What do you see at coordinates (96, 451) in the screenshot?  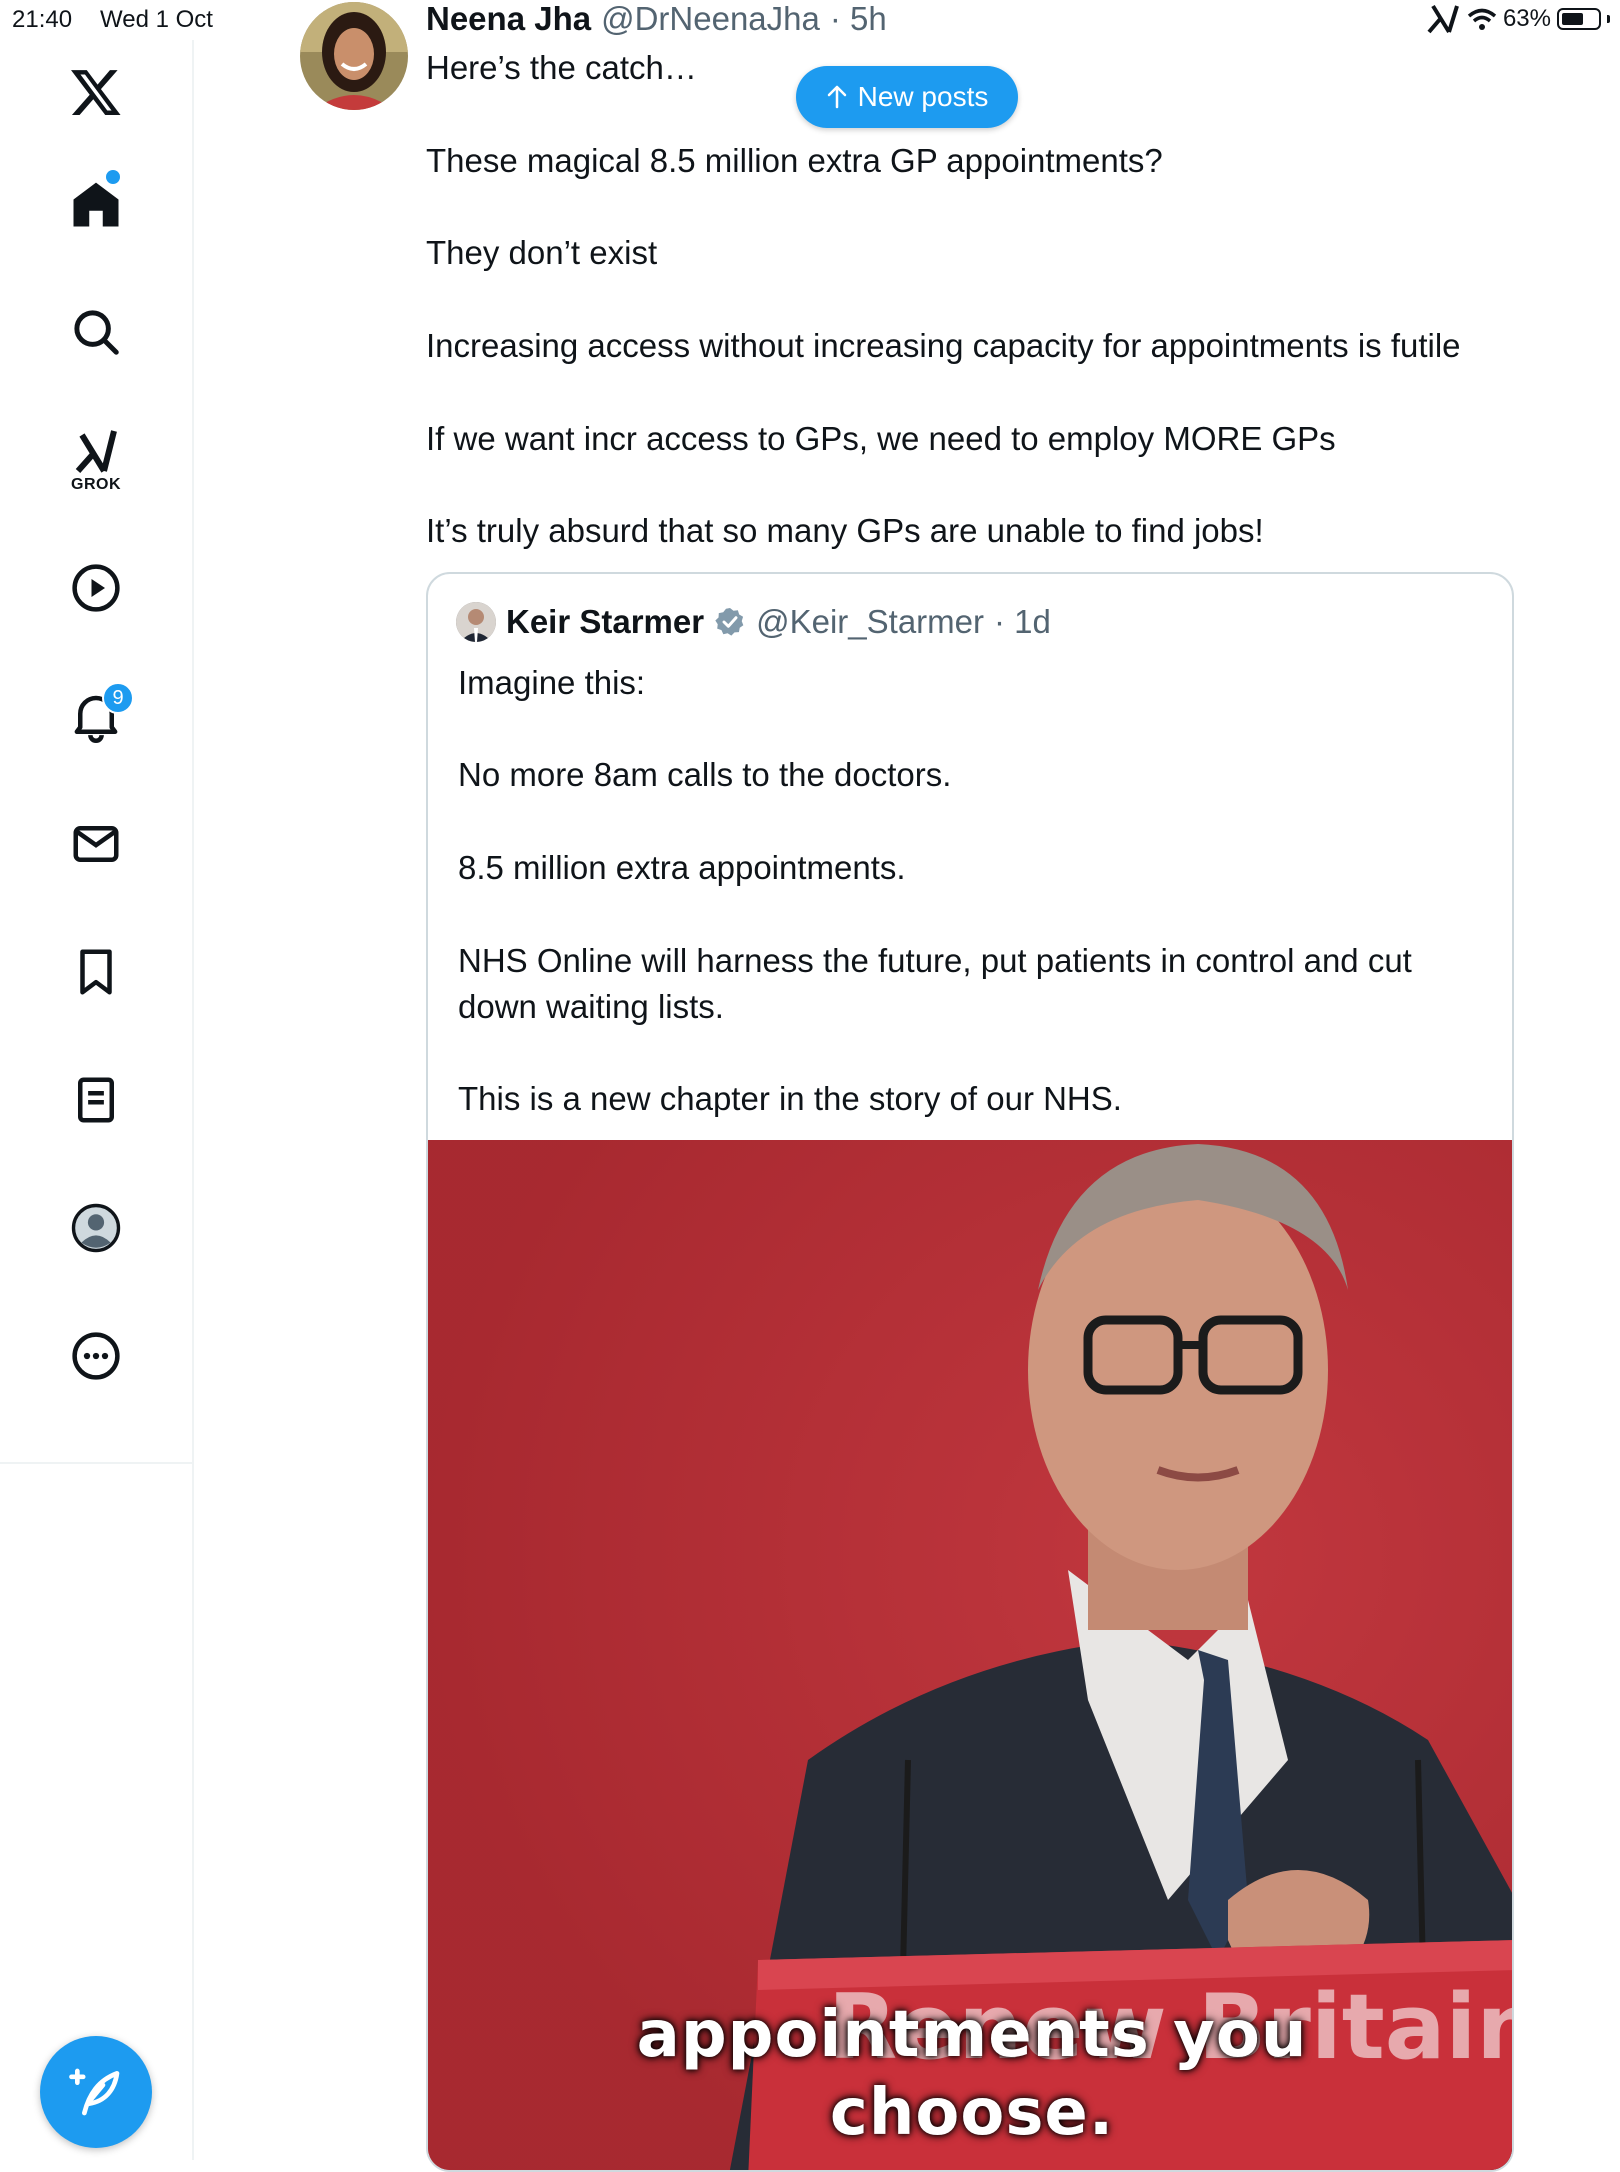 I see `grok-icon` at bounding box center [96, 451].